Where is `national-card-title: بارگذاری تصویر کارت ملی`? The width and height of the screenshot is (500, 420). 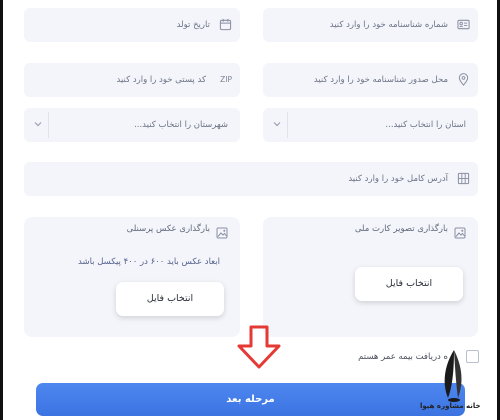 national-card-title: بارگذاری تصویر کارت ملی is located at coordinates (401, 229).